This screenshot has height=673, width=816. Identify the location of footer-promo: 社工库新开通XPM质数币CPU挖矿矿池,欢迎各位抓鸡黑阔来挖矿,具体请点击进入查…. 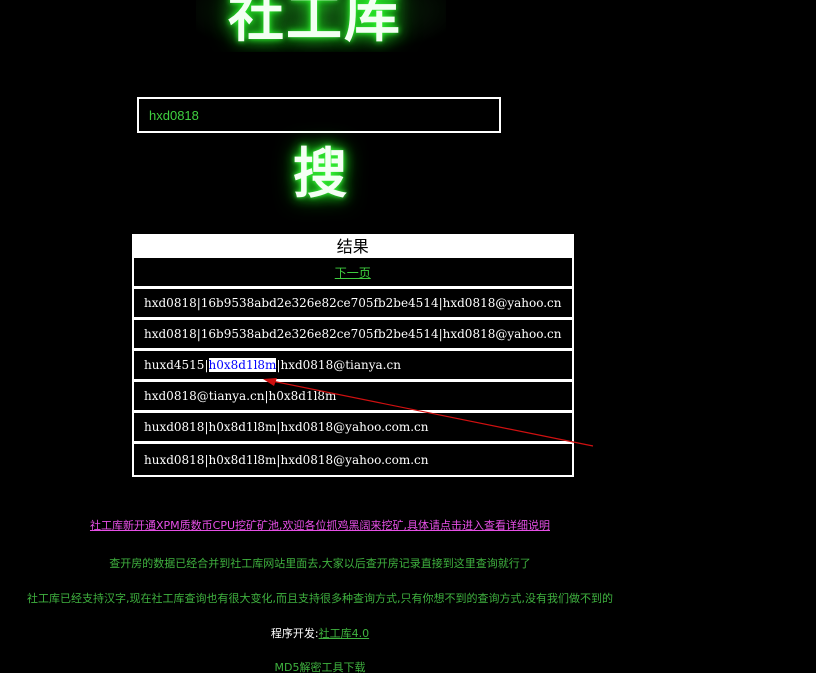
(320, 525).